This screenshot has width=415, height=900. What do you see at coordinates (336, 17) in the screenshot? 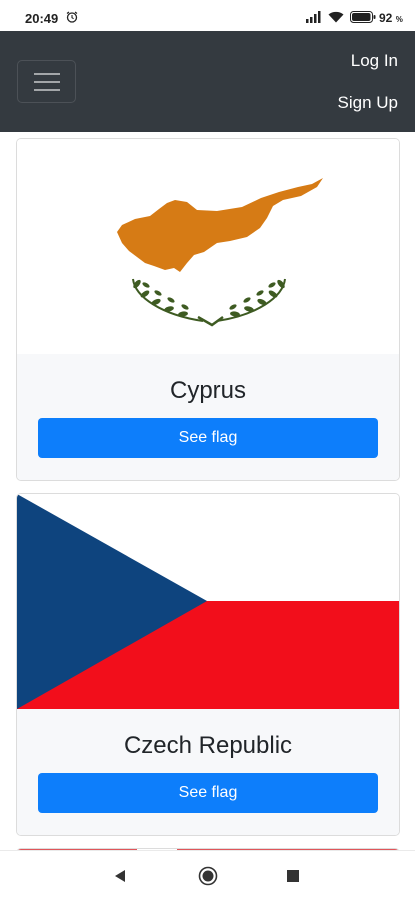
I see `wifi-icon` at bounding box center [336, 17].